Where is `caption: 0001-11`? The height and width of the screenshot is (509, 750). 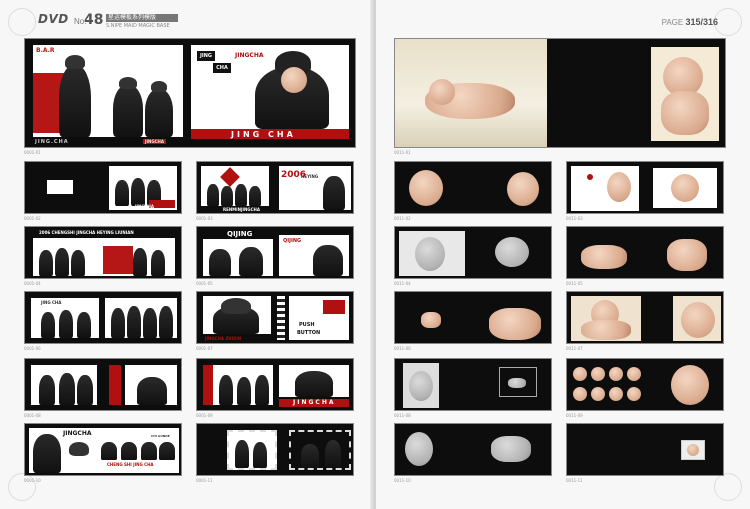
caption: 0001-11 is located at coordinates (204, 480).